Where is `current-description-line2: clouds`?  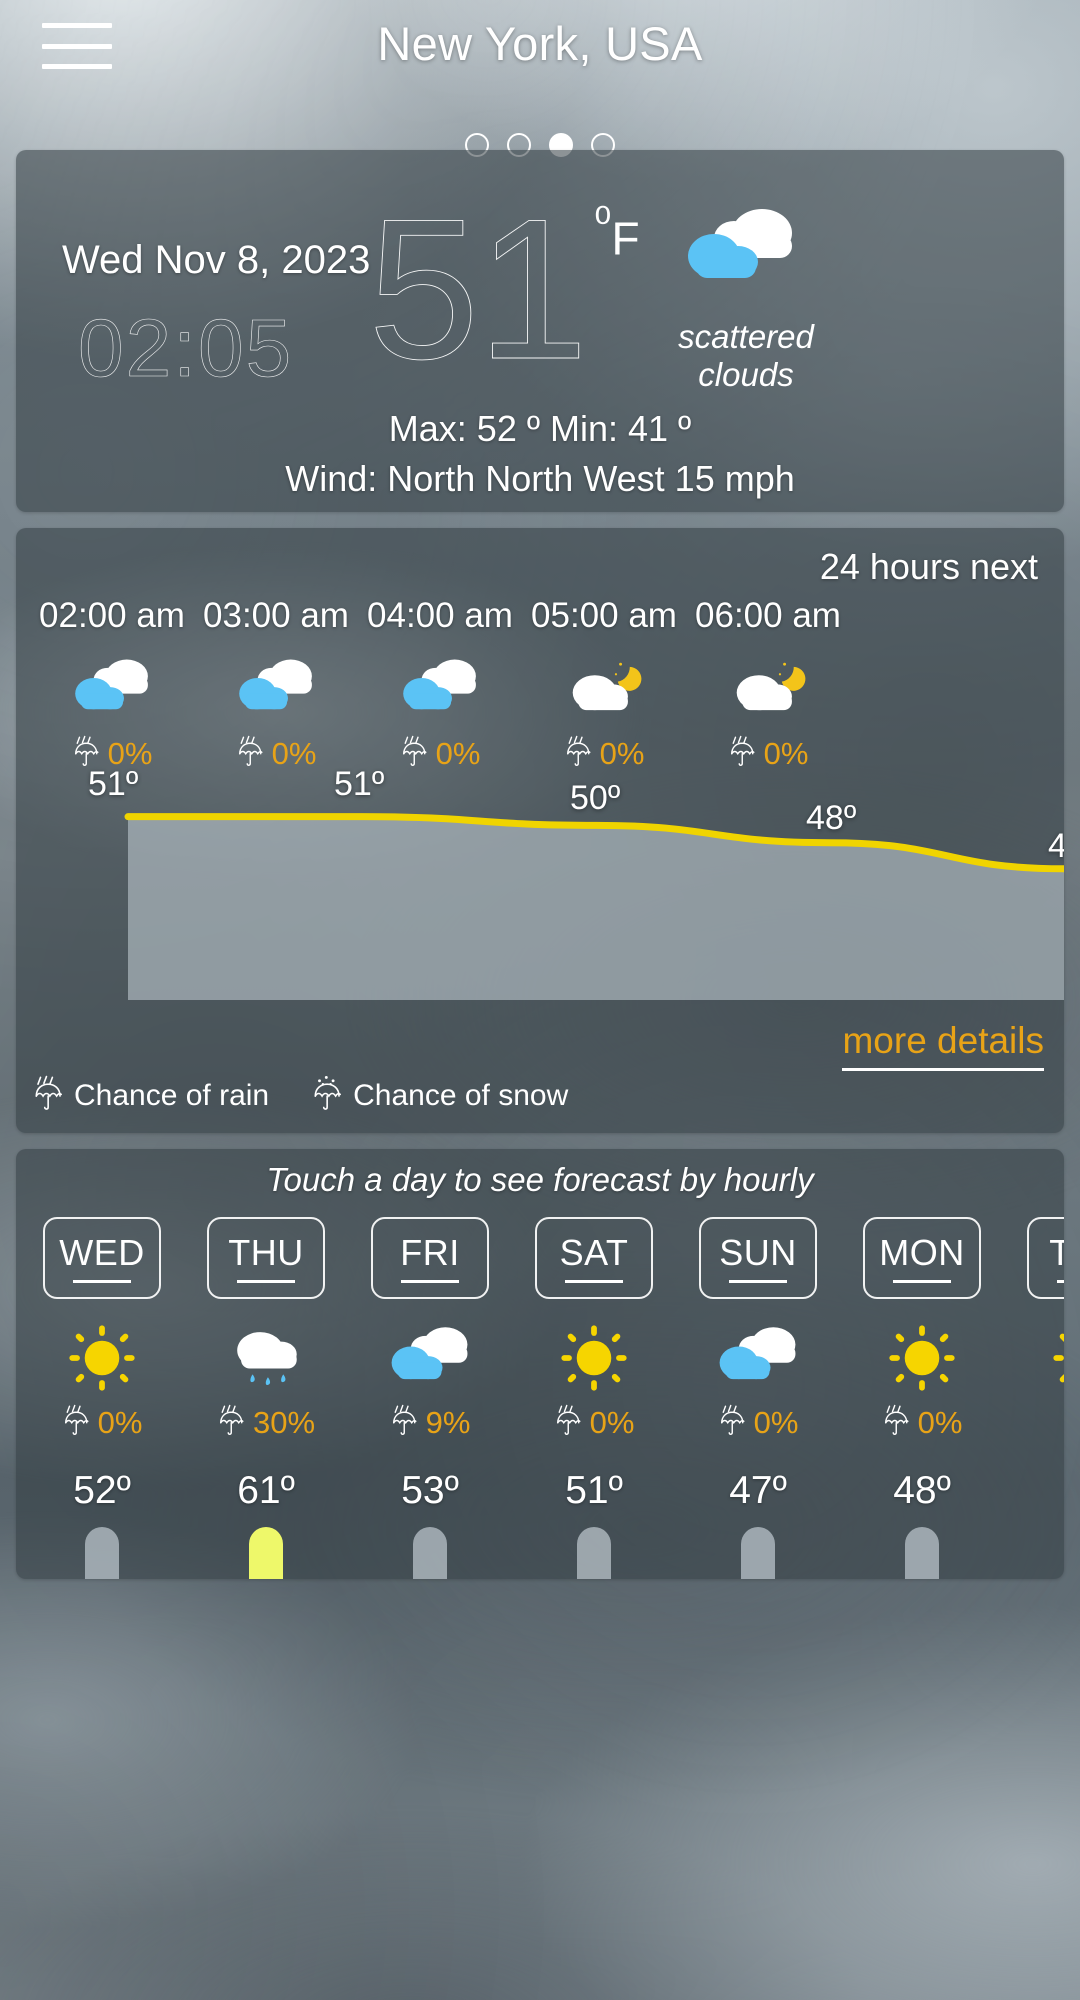 current-description-line2: clouds is located at coordinates (746, 374).